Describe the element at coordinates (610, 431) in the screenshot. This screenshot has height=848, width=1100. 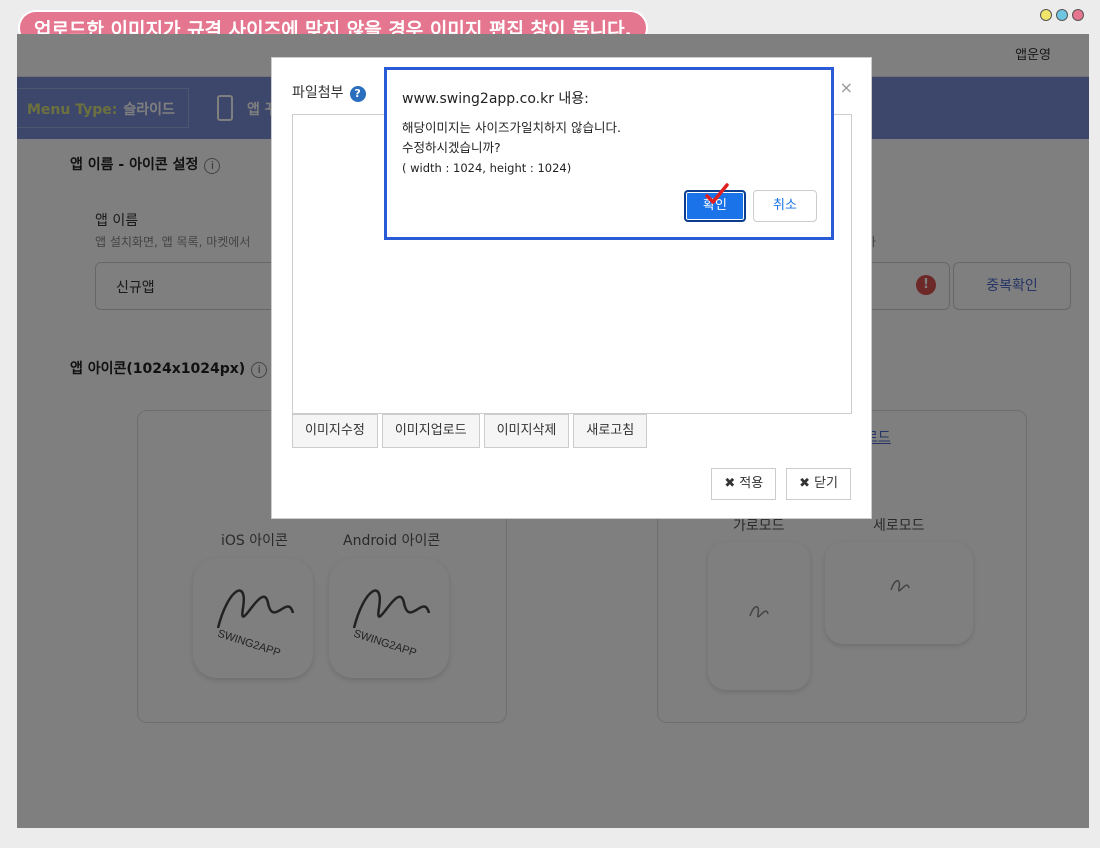
I see `refresh-button: 새로고침` at that location.